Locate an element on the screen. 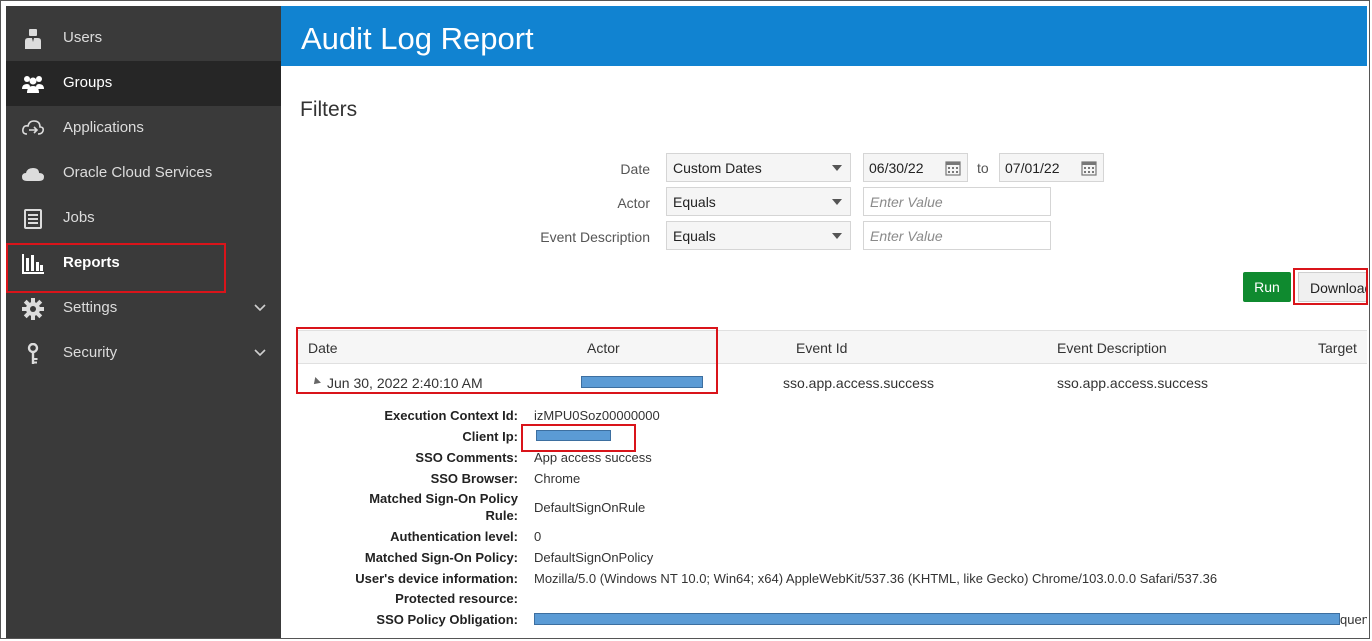  detail-label: Protected resource: is located at coordinates (456, 598).